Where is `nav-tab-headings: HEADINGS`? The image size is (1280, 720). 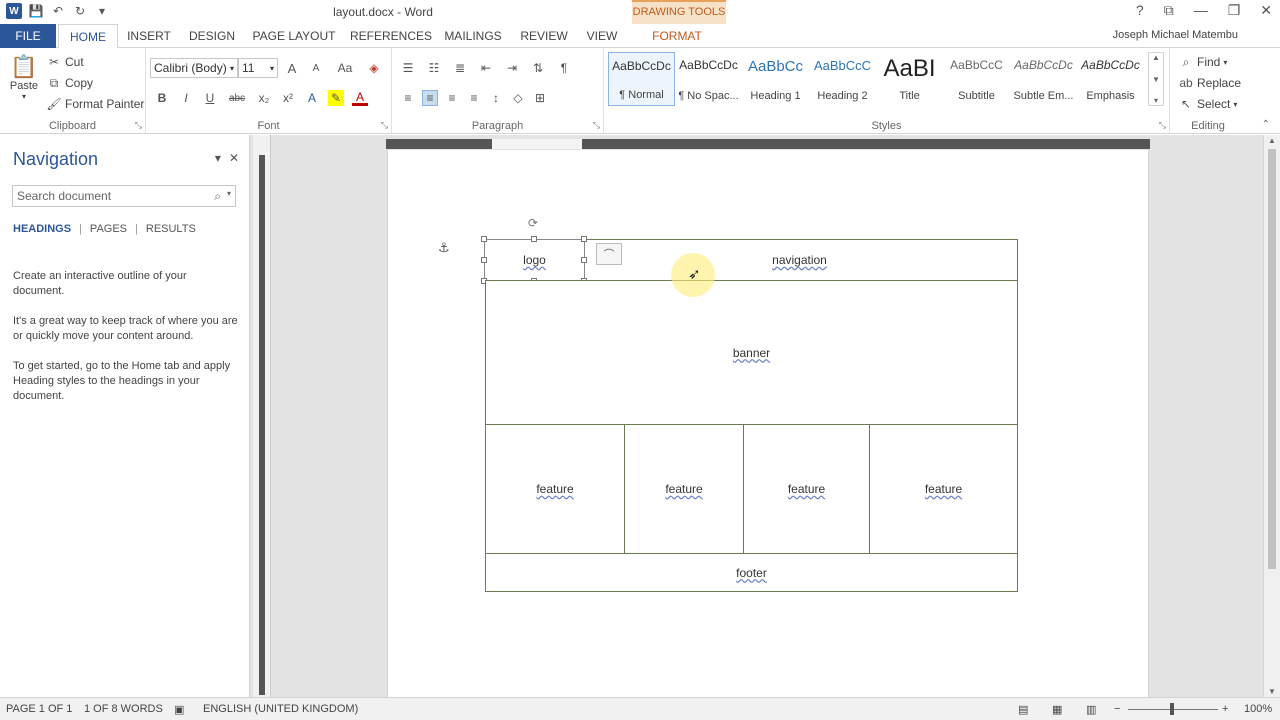 nav-tab-headings: HEADINGS is located at coordinates (42, 229).